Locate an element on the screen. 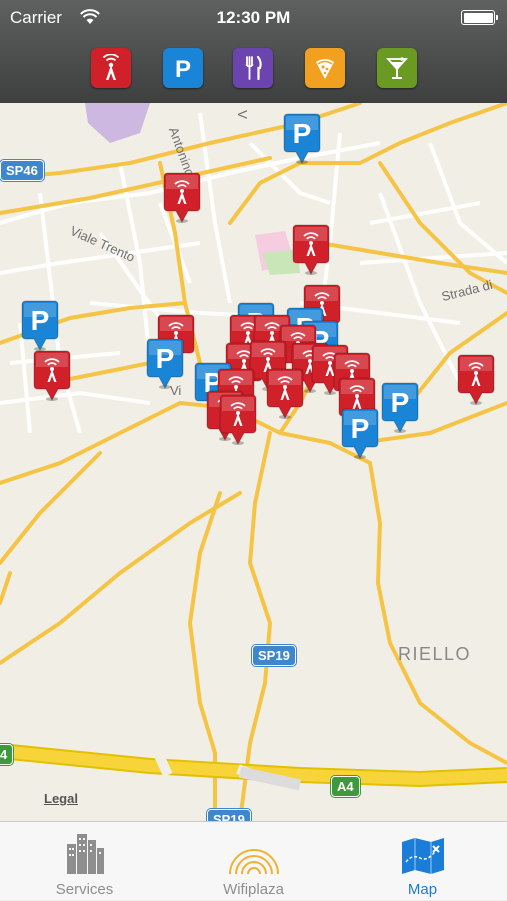  top-header: Carrier 12:30 PM P is located at coordinates (253, 51).